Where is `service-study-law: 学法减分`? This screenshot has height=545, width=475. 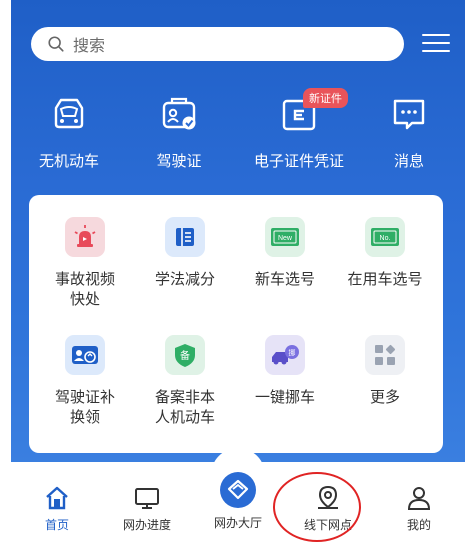
service-study-law: 学法减分 is located at coordinates (185, 253).